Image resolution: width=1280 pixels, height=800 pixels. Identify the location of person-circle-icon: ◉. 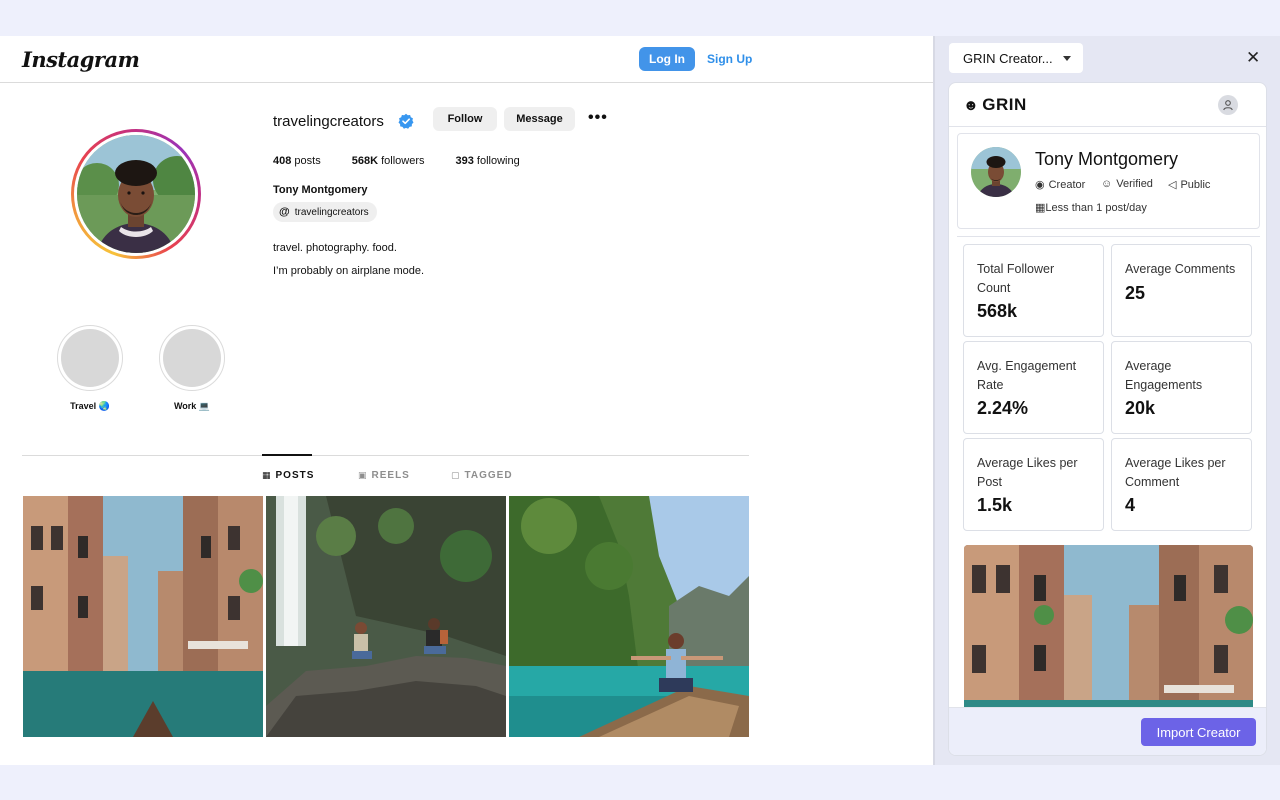
(1040, 185).